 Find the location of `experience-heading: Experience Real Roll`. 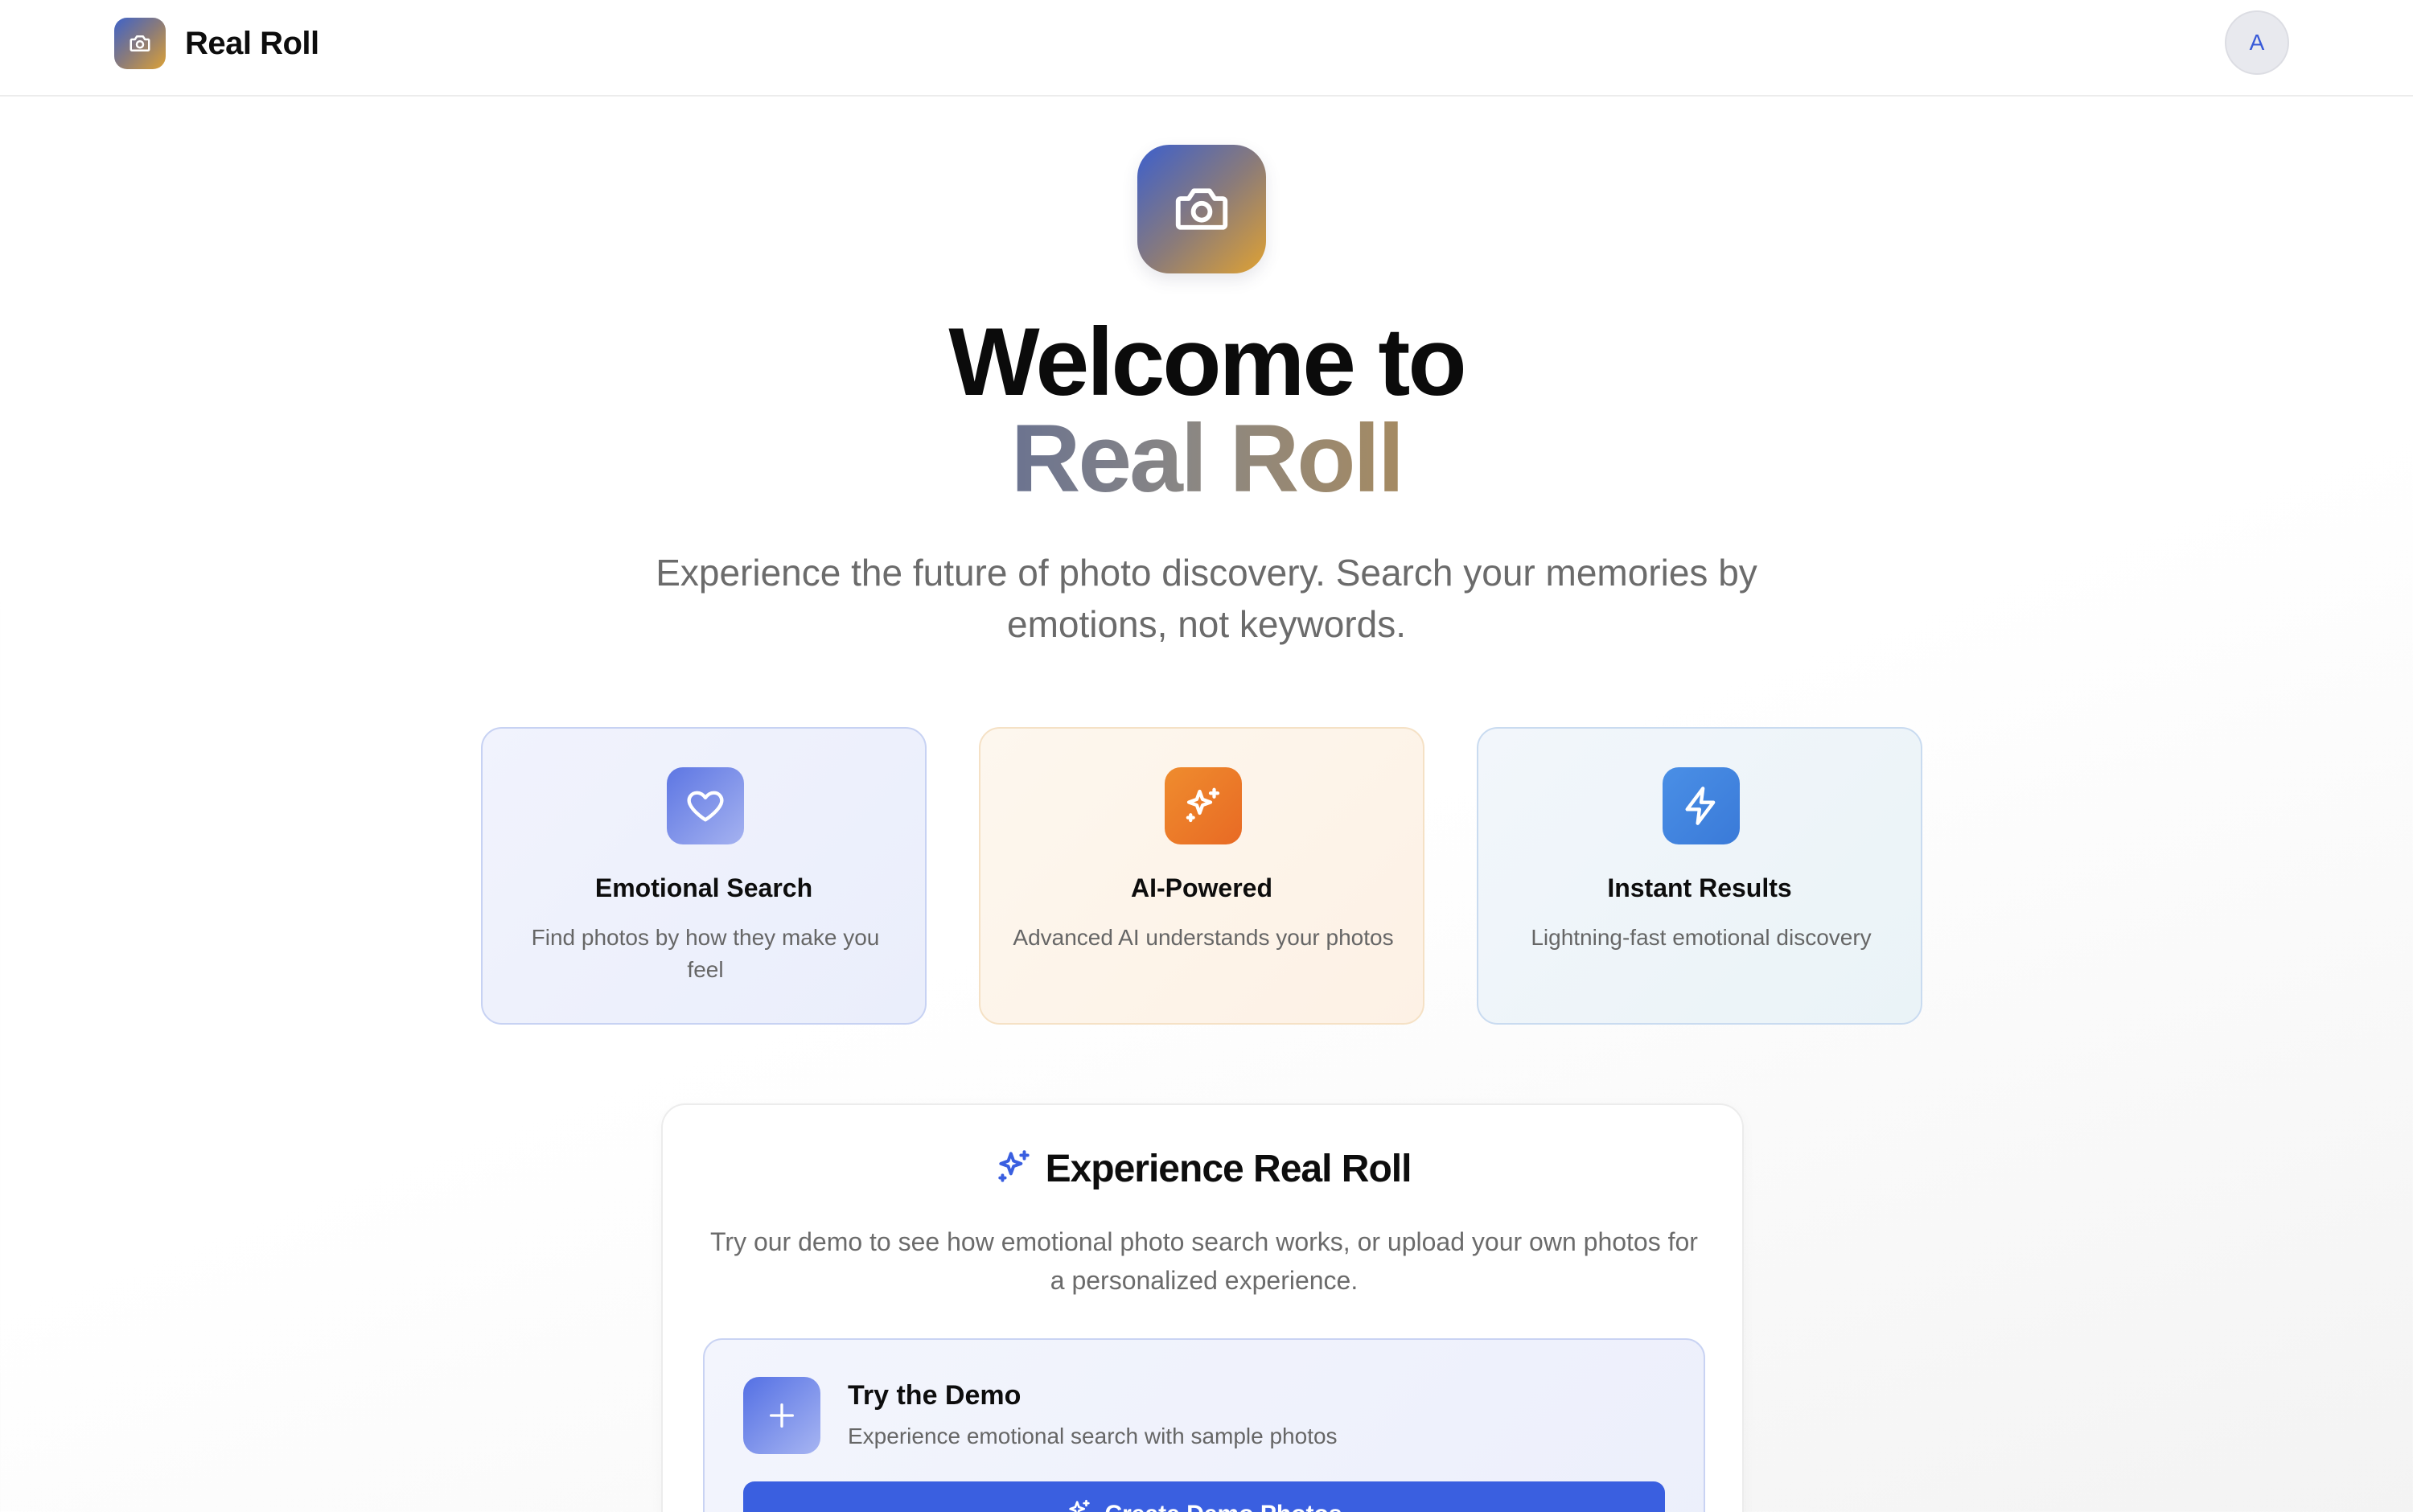

experience-heading: Experience Real Roll is located at coordinates (1202, 1169).